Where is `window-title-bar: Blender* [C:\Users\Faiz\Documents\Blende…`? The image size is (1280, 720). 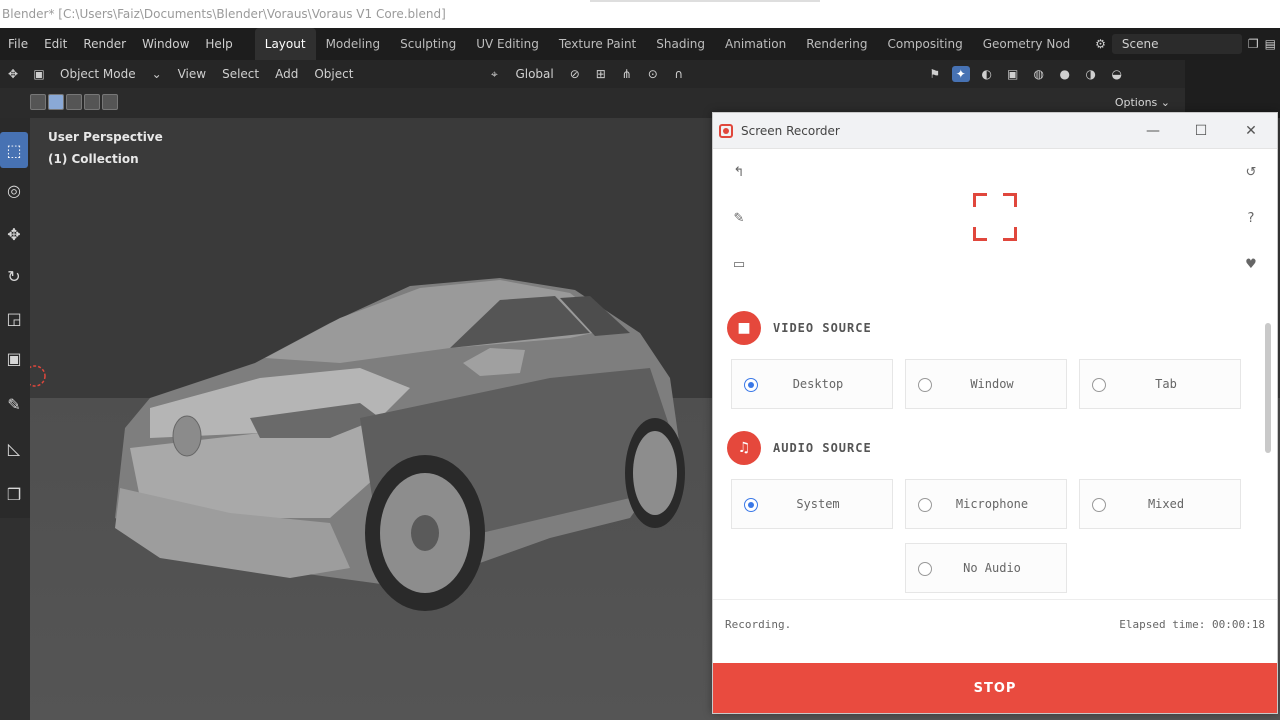 window-title-bar: Blender* [C:\Users\Faiz\Documents\Blende… is located at coordinates (640, 14).